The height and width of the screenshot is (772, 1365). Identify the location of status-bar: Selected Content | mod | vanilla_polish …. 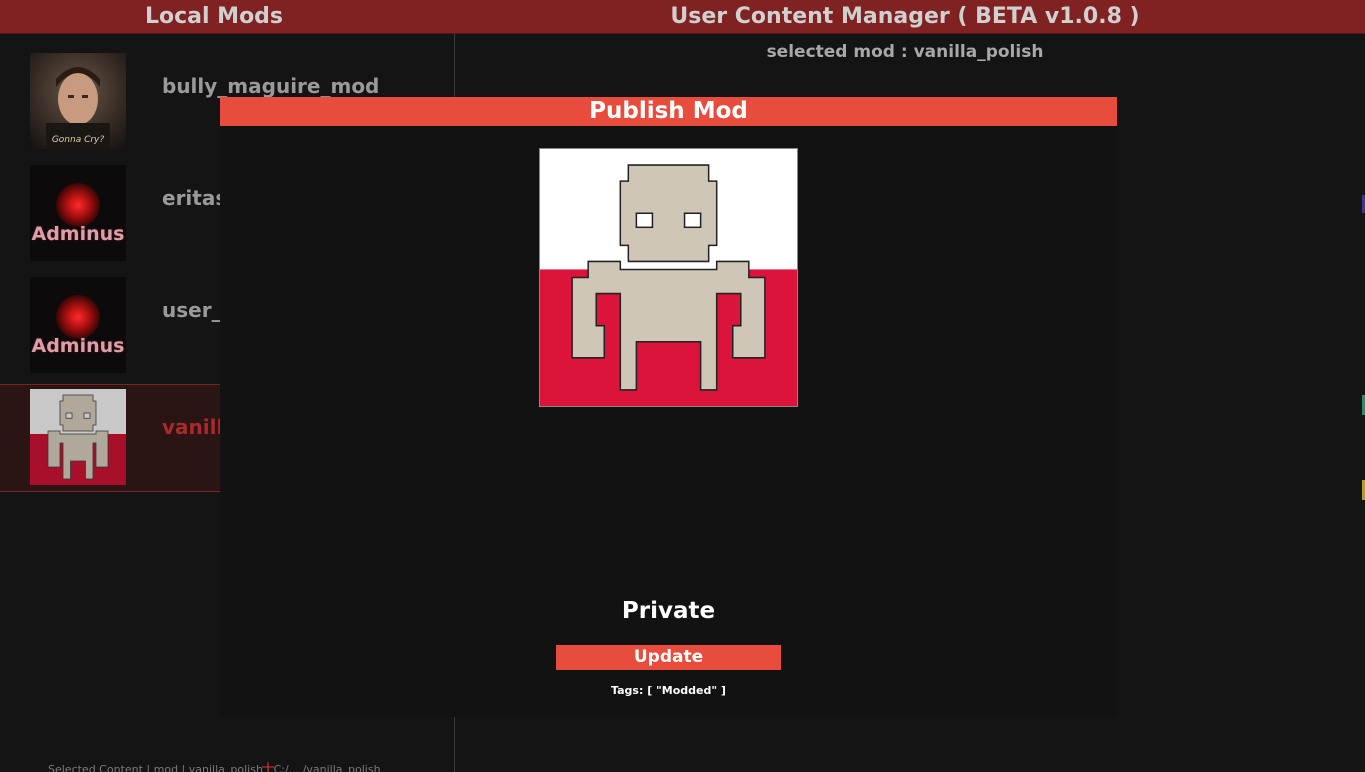
(214, 767).